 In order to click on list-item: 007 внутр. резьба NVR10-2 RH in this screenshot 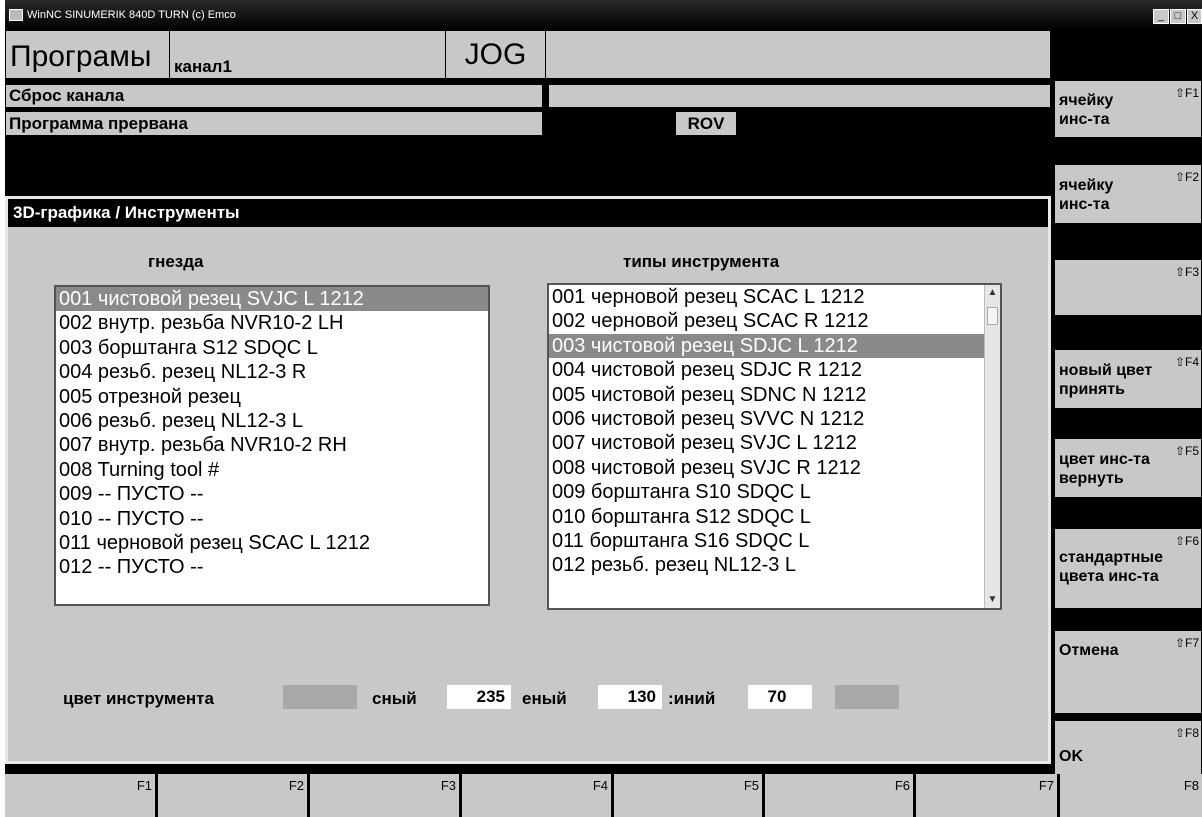, I will do `click(272, 445)`.